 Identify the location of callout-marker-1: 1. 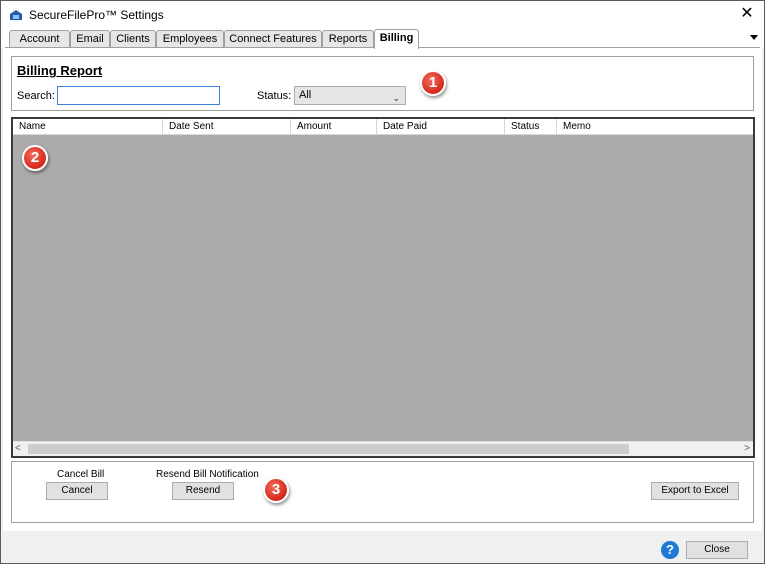
(433, 83).